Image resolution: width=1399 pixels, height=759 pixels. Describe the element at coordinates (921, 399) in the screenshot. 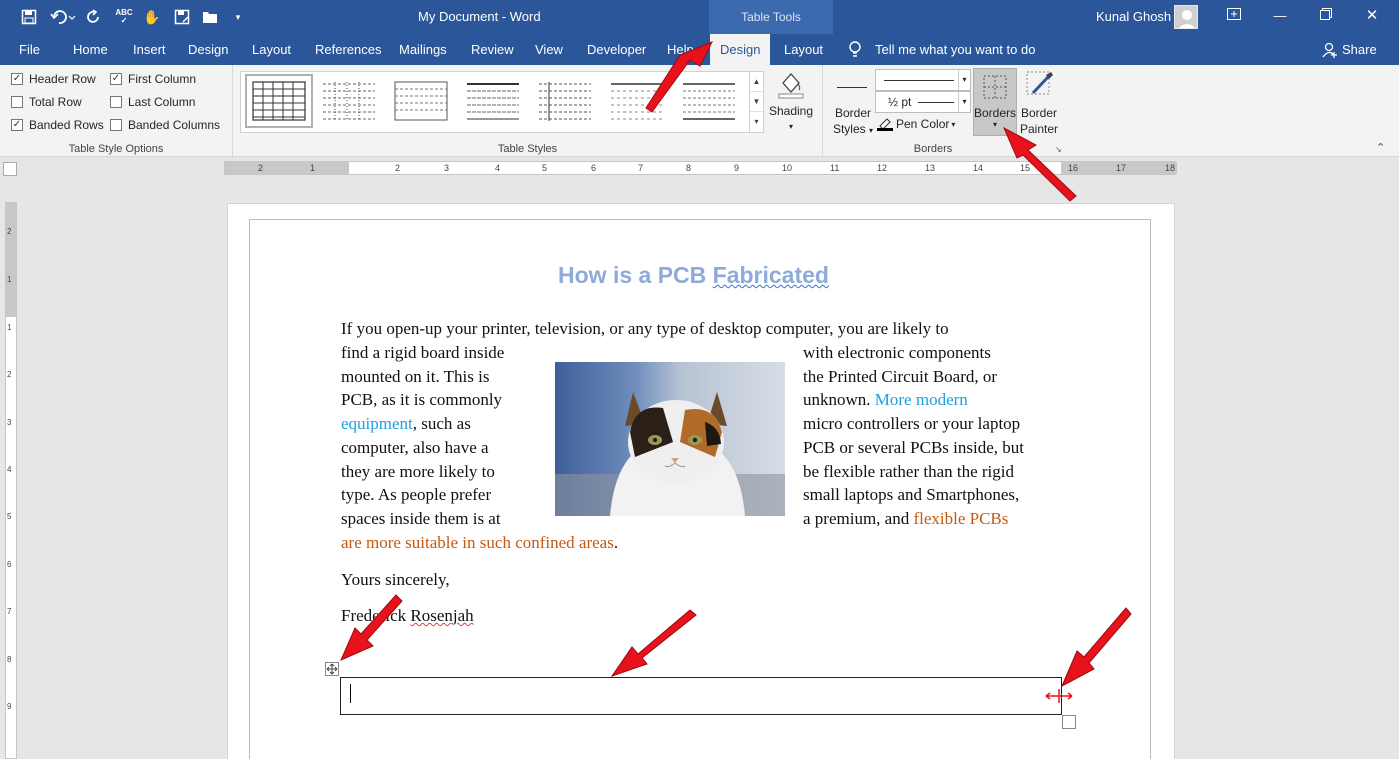

I see `link-more-modern: More modern` at that location.